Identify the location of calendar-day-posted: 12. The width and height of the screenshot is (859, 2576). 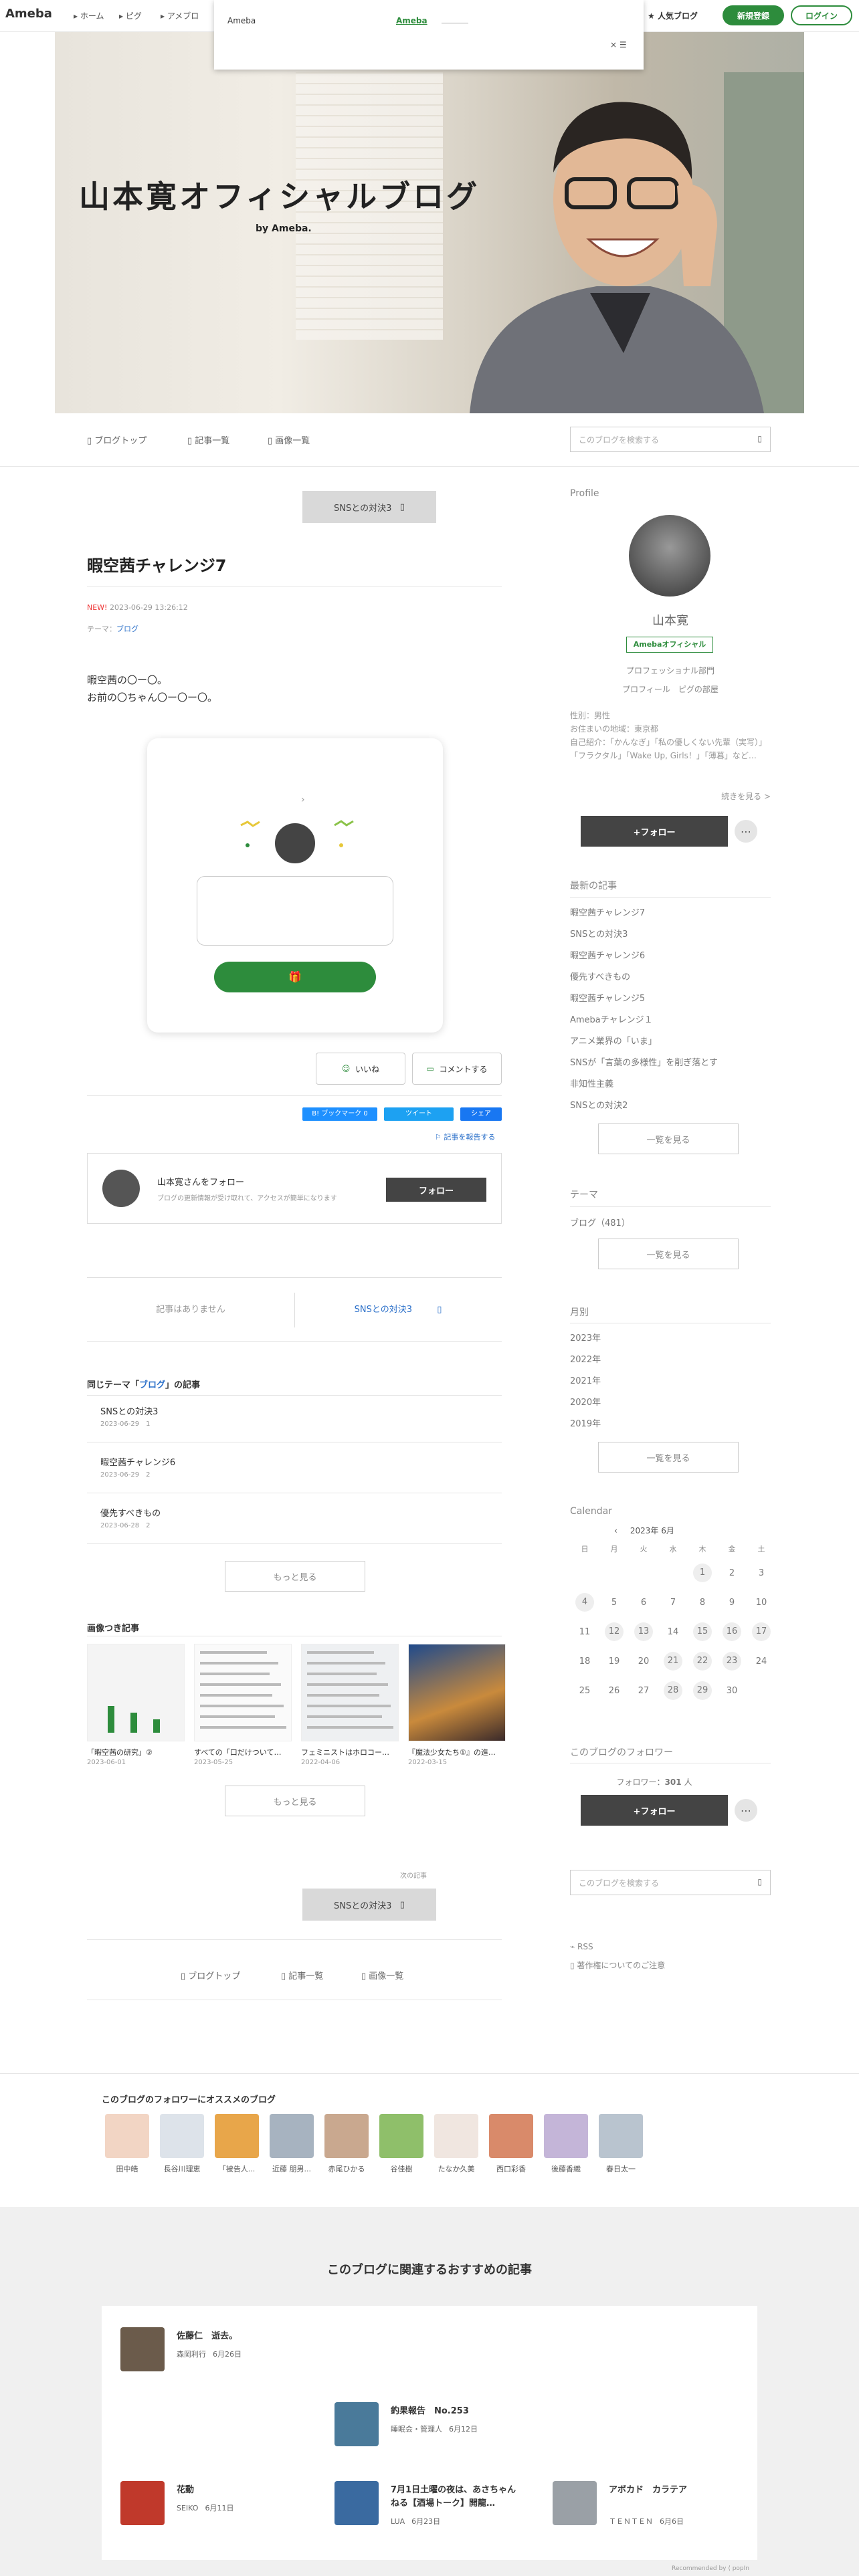
(614, 1632).